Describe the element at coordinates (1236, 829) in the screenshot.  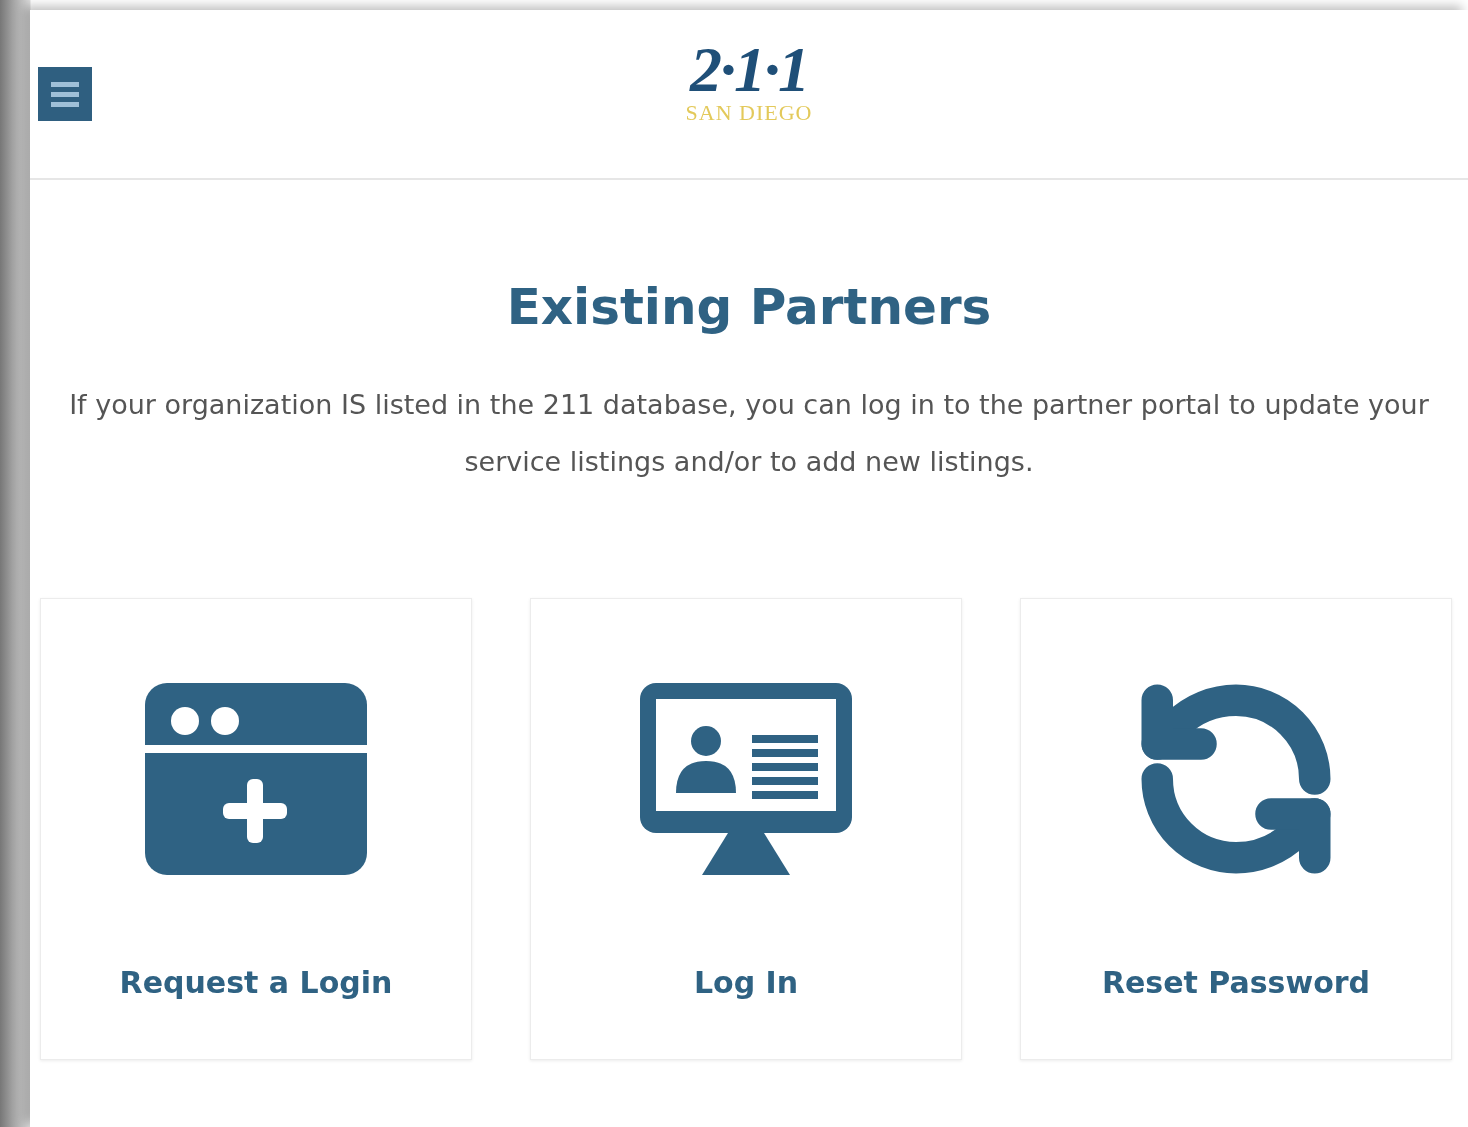
I see `option-card: Reset Password` at that location.